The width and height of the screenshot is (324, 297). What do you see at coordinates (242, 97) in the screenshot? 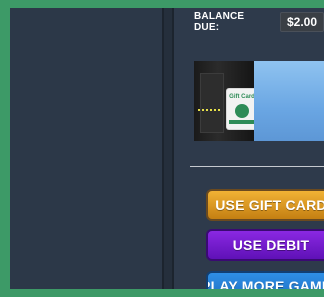
I see `gift-card-text: Gift Card` at bounding box center [242, 97].